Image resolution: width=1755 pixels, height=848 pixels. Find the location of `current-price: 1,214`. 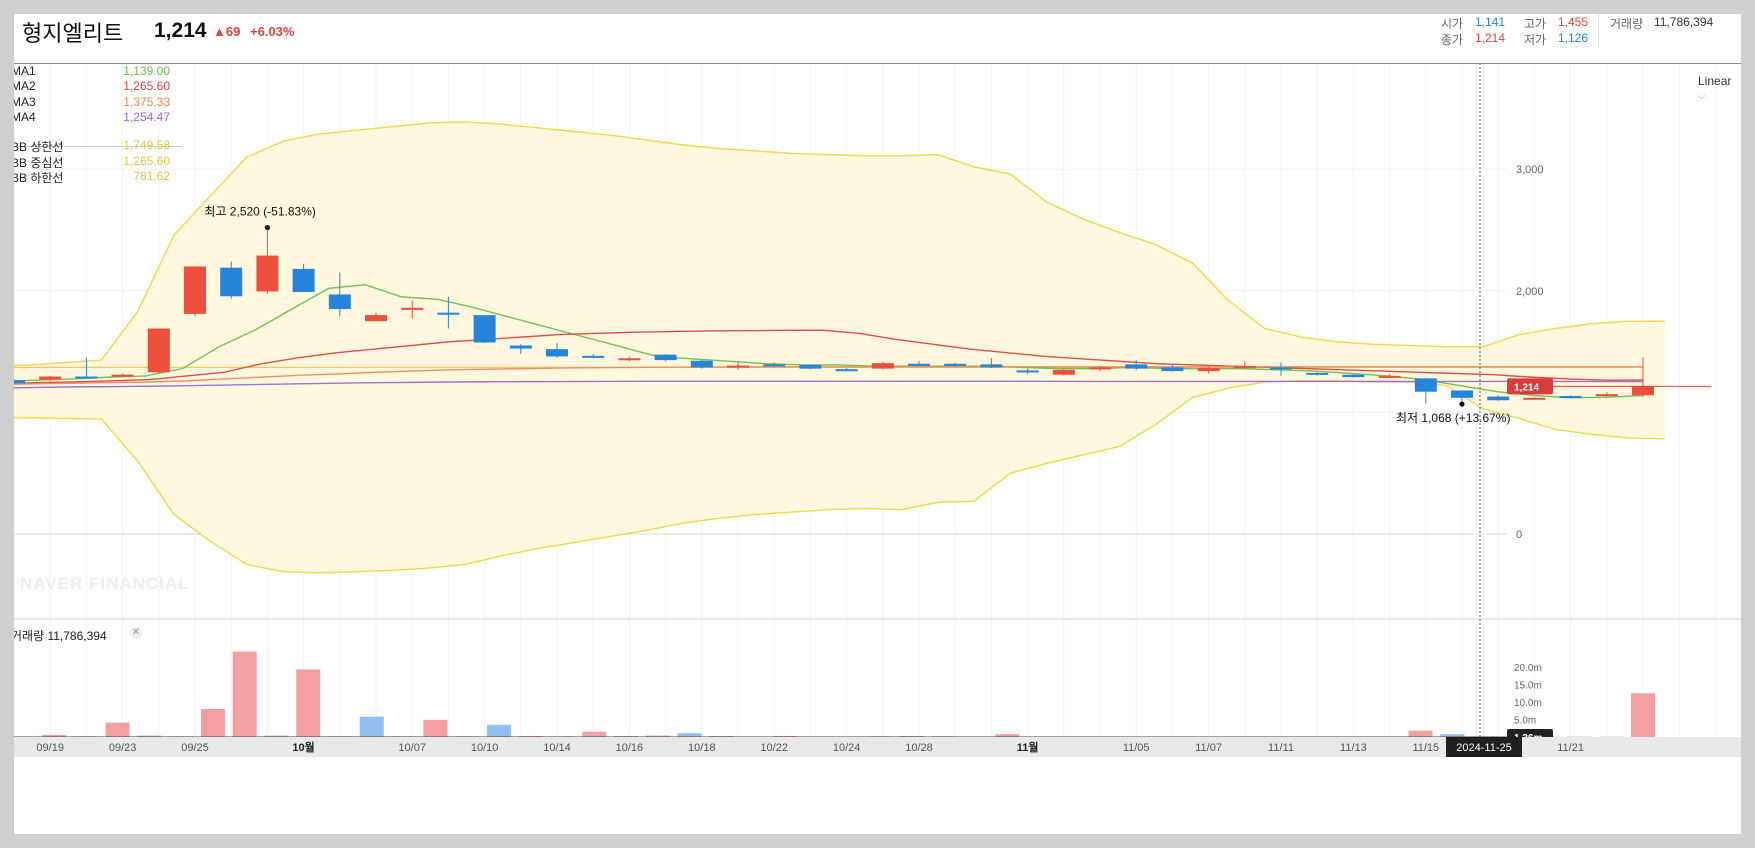

current-price: 1,214 is located at coordinates (180, 30).